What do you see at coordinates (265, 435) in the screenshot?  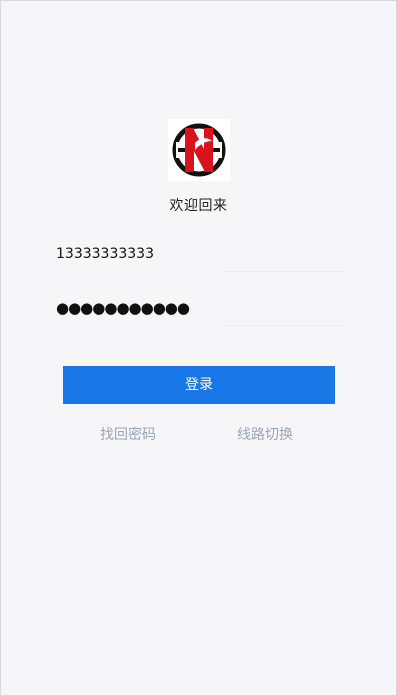 I see `switch-route-link: 线路切换` at bounding box center [265, 435].